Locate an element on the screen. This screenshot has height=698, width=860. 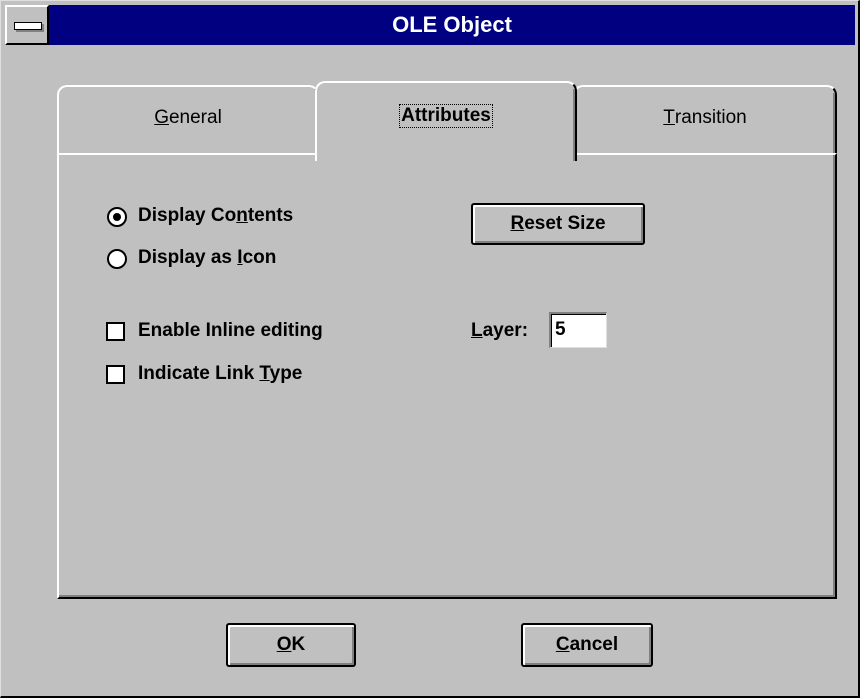
system-menu-icon is located at coordinates (27, 25).